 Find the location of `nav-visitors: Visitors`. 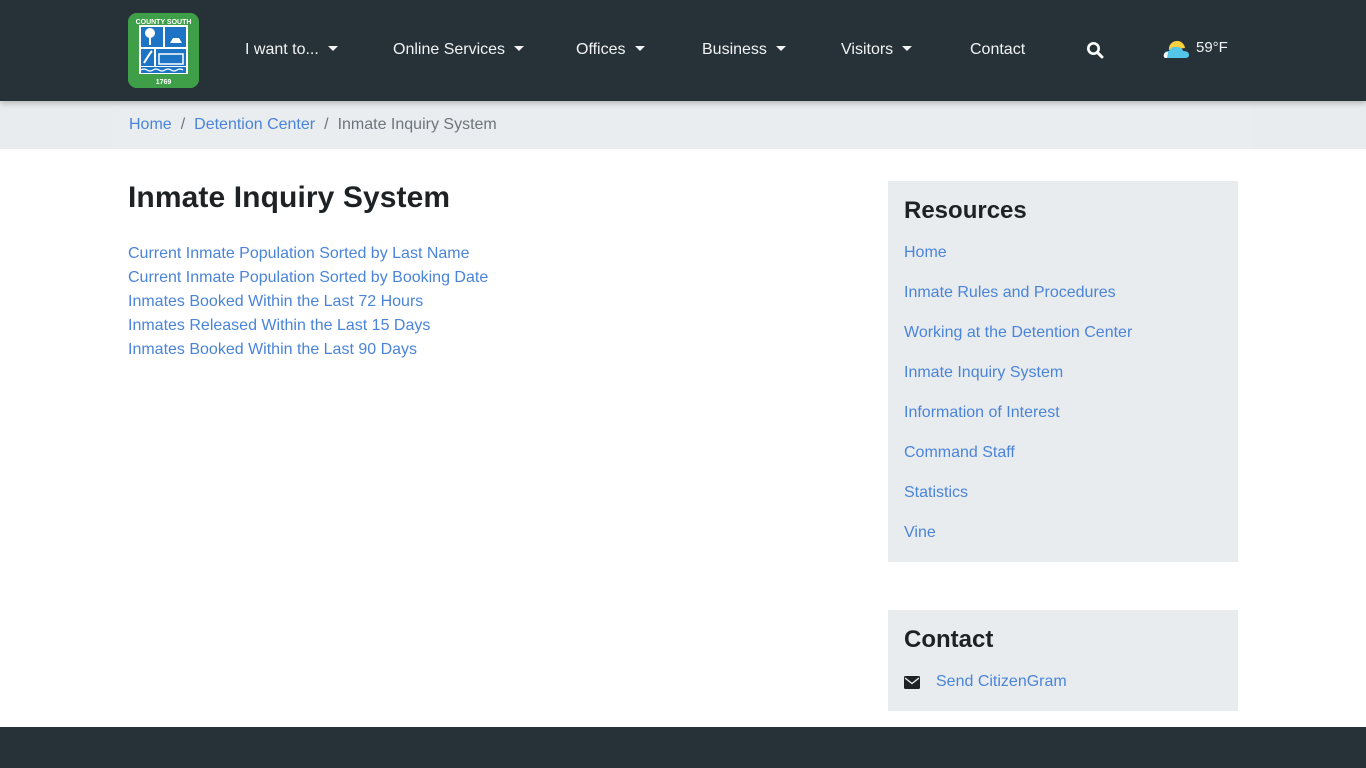

nav-visitors: Visitors is located at coordinates (877, 50).